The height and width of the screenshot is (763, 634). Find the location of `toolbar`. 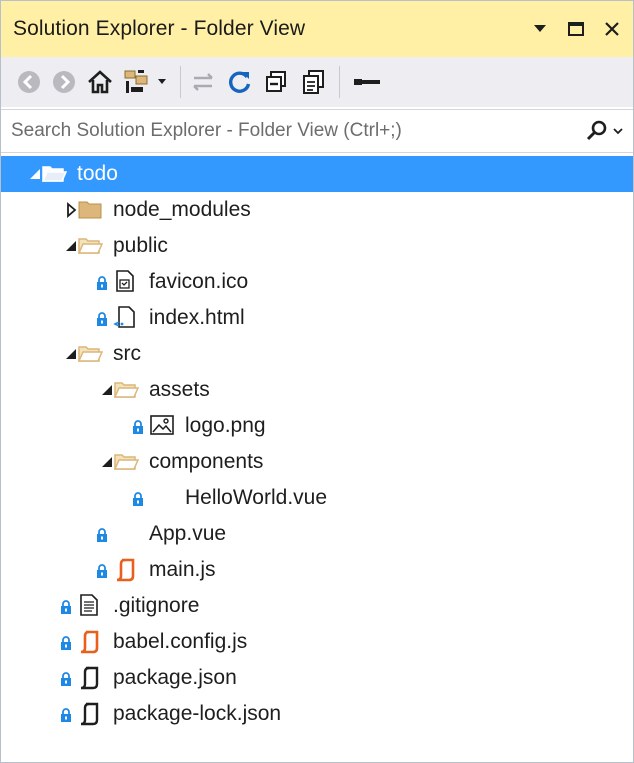

toolbar is located at coordinates (317, 82).